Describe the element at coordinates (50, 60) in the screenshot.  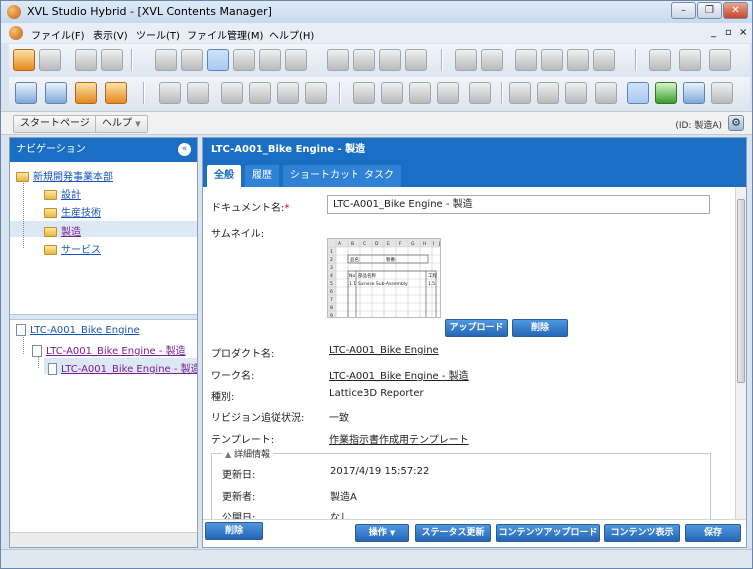
I see `save-icon` at that location.